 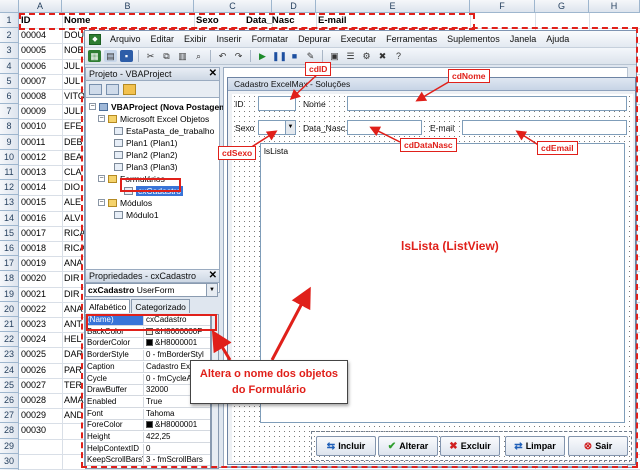 What do you see at coordinates (9, 142) in the screenshot?
I see `row-header: 9` at bounding box center [9, 142].